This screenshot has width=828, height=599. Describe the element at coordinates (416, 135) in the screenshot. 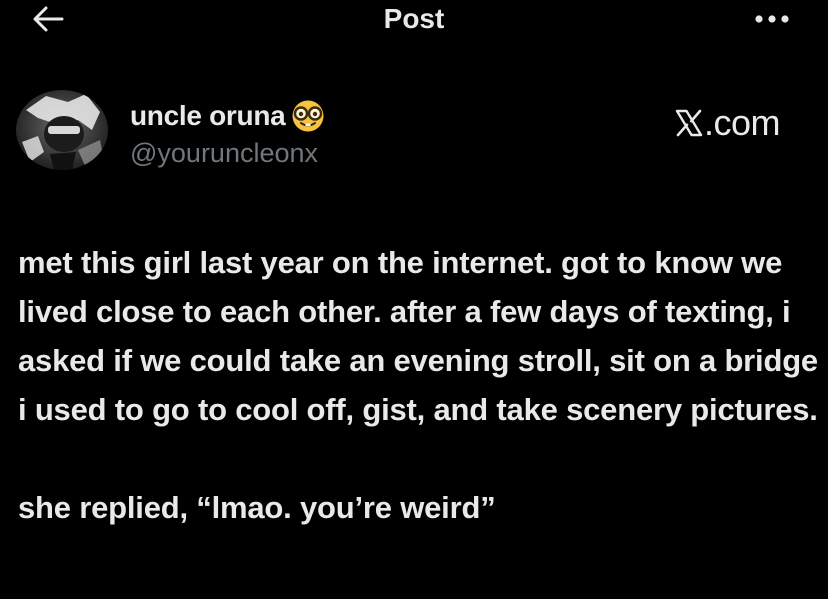

I see `post-author: uncle oruna @youruncleonx .com` at that location.